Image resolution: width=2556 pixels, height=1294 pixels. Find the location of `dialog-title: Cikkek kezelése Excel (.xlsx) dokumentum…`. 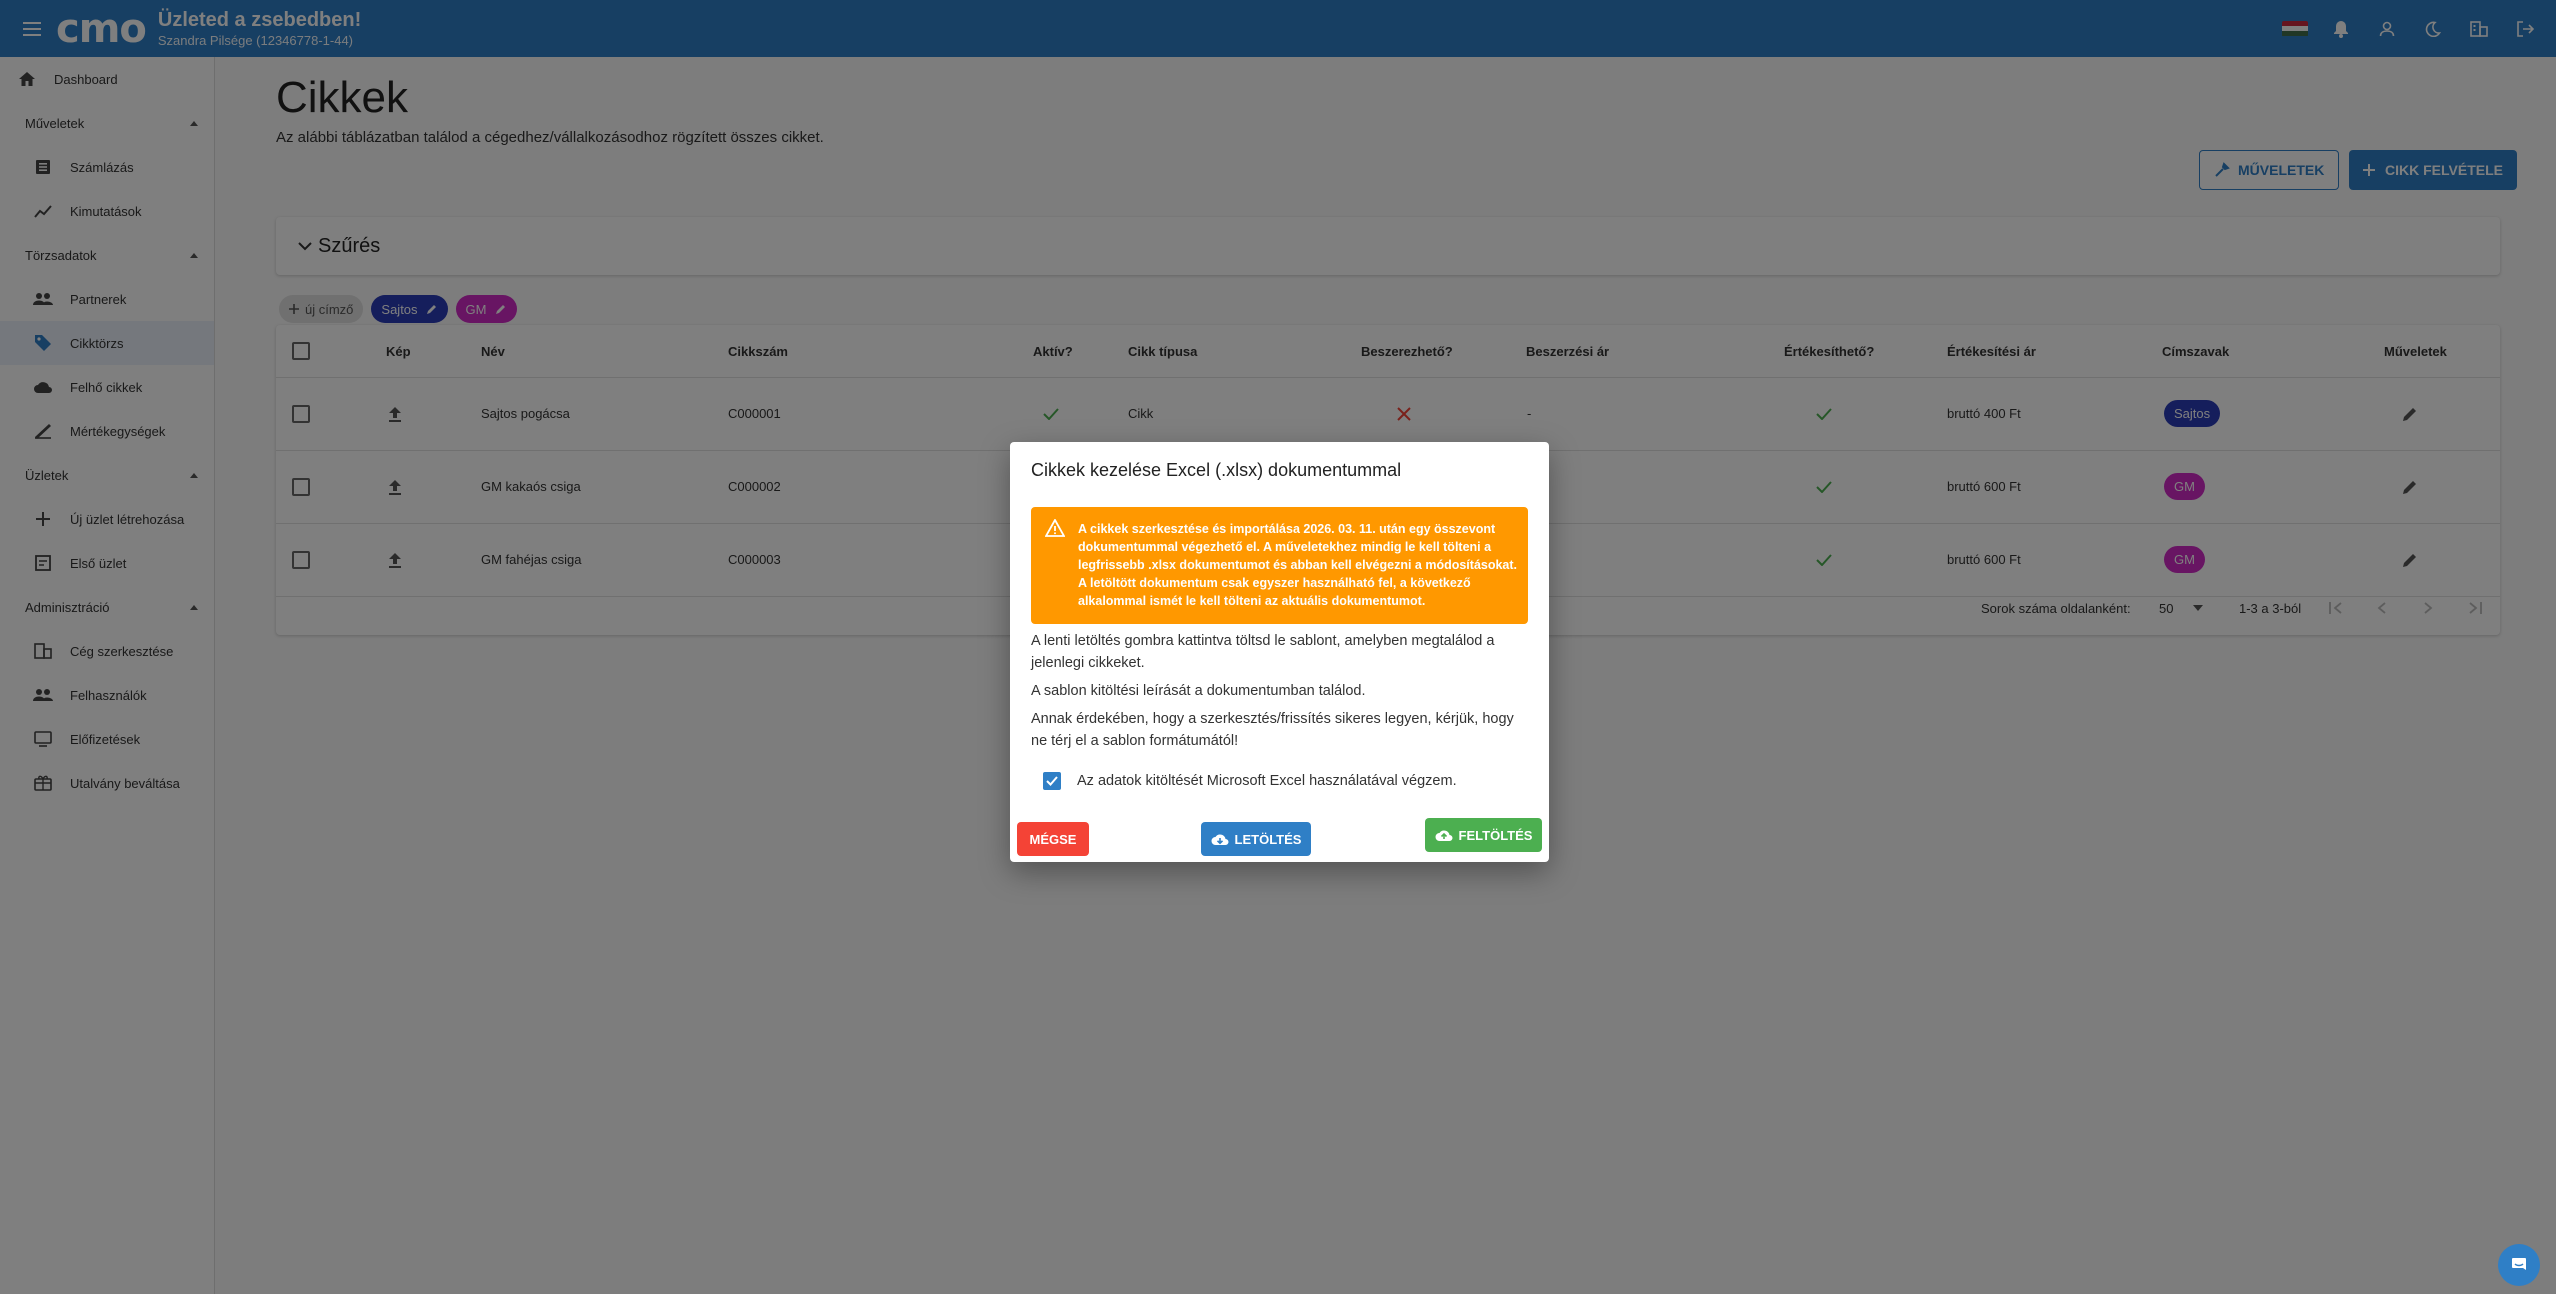

dialog-title: Cikkek kezelése Excel (.xlsx) dokumentum… is located at coordinates (1216, 470).